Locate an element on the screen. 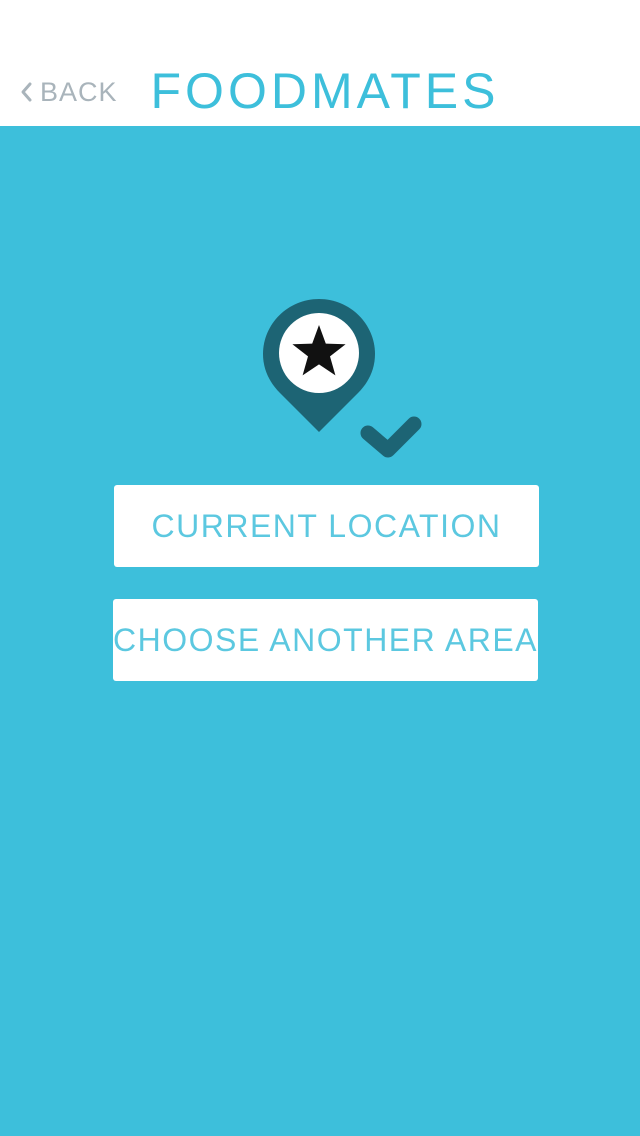 This screenshot has height=1136, width=640. current-location-button: CURRENT LOCATION is located at coordinates (326, 526).